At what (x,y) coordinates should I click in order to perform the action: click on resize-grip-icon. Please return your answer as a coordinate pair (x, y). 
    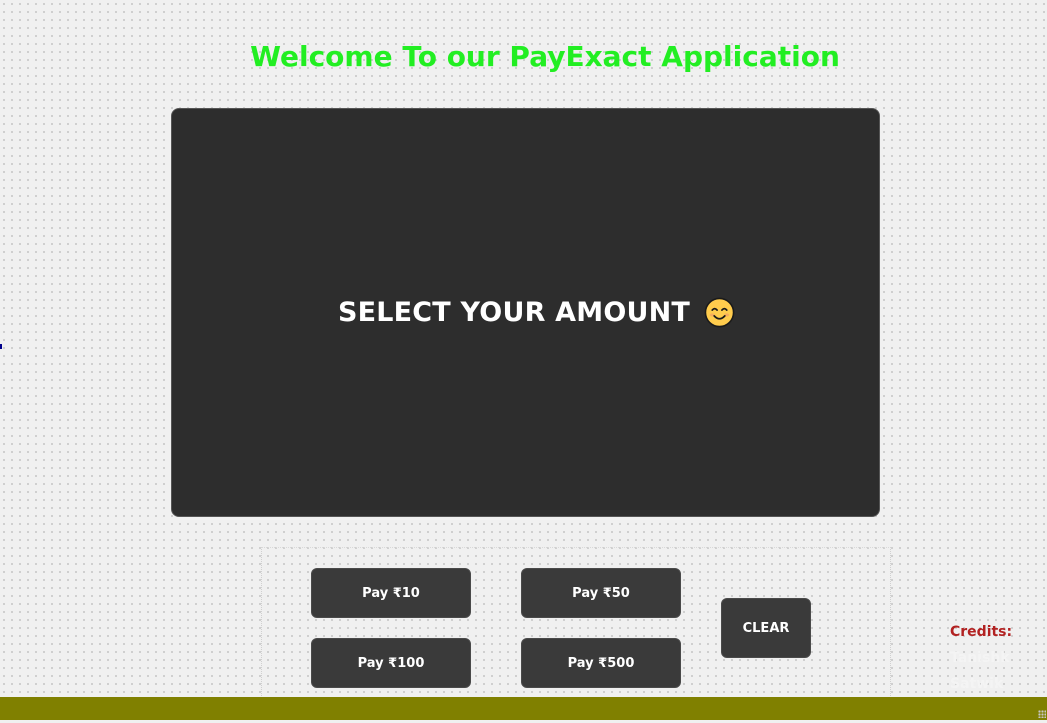
    Looking at the image, I should click on (1042, 714).